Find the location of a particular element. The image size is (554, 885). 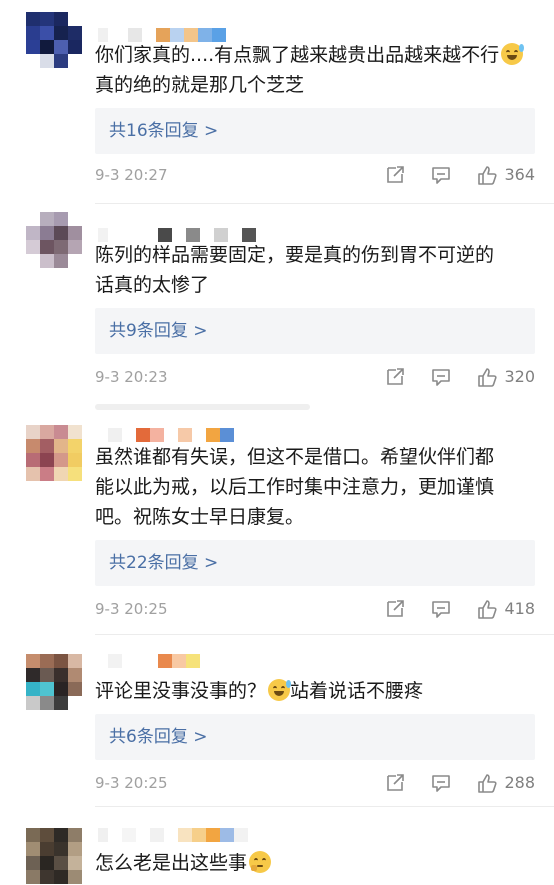

comment-text: 陈列的样品需要固定，要是真的伤到胃不可逆的 话真的太惨了 is located at coordinates (295, 270).